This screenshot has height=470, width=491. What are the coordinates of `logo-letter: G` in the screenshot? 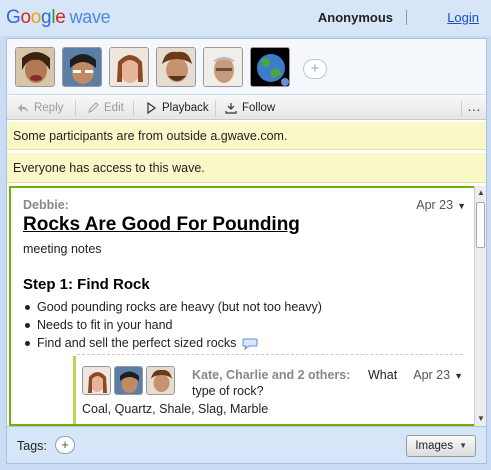 It's located at (13, 17).